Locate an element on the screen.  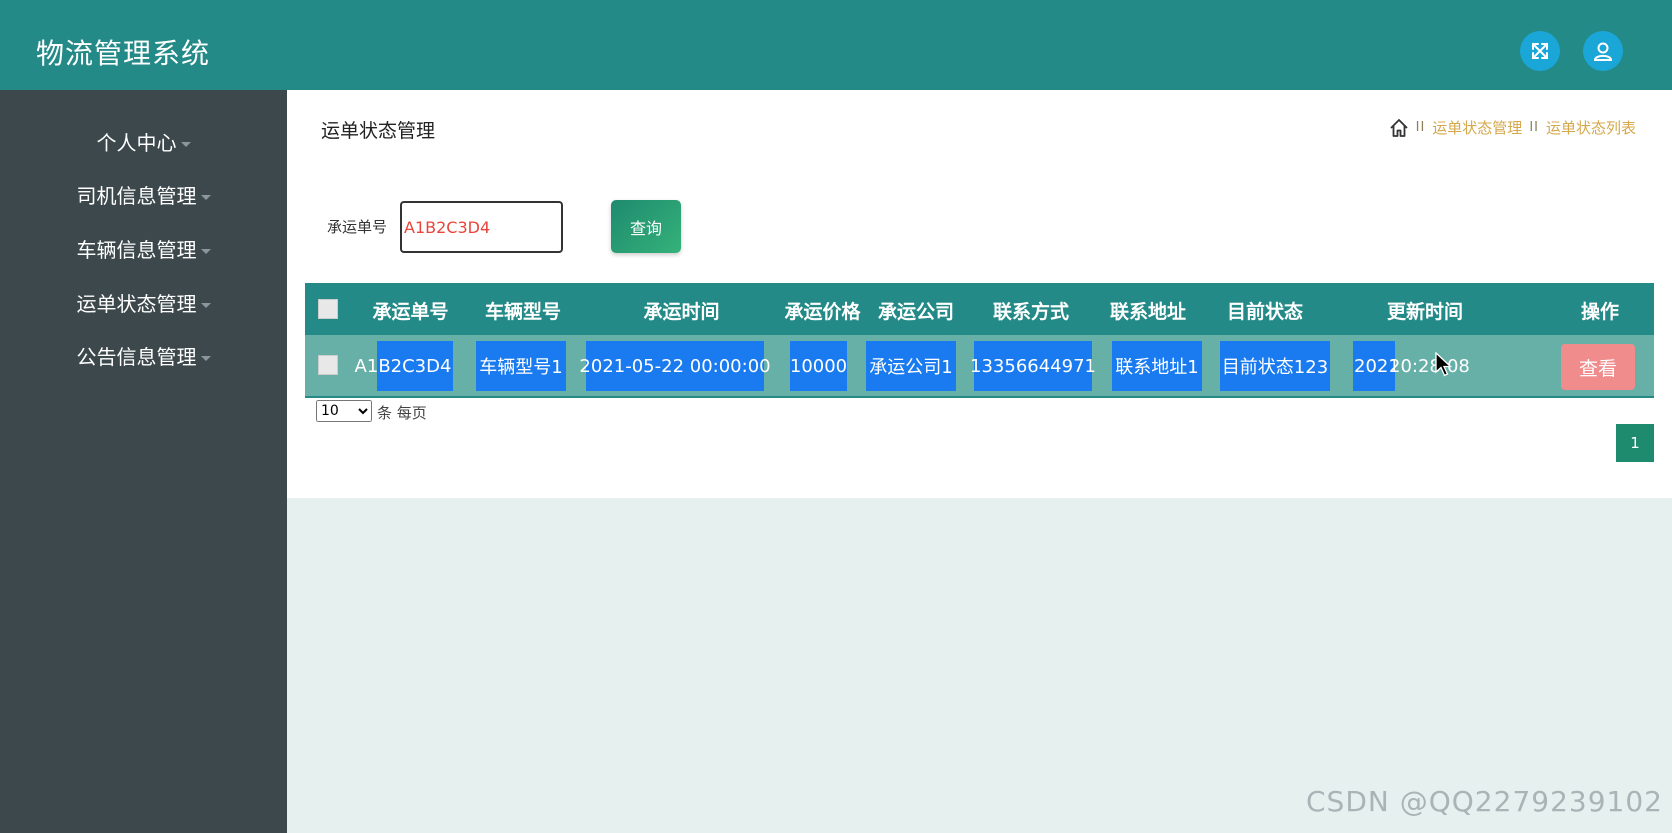
user-menu-button is located at coordinates (1603, 51).